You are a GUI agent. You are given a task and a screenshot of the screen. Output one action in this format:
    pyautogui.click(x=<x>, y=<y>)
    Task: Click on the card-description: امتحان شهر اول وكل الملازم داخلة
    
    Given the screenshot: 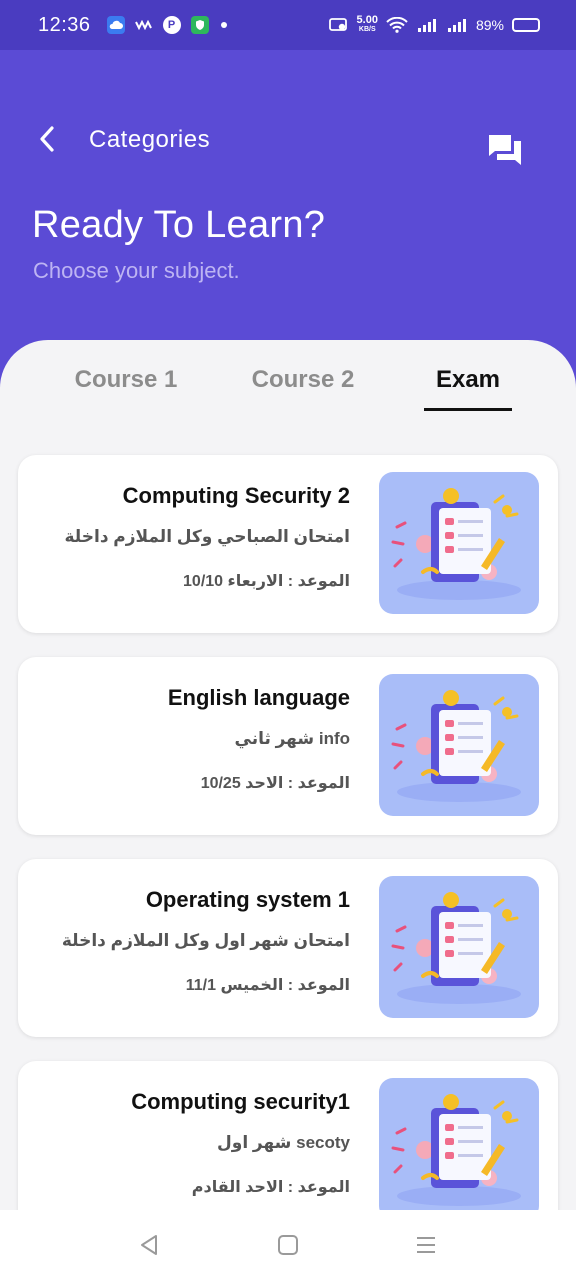 What is the action you would take?
    pyautogui.click(x=205, y=940)
    